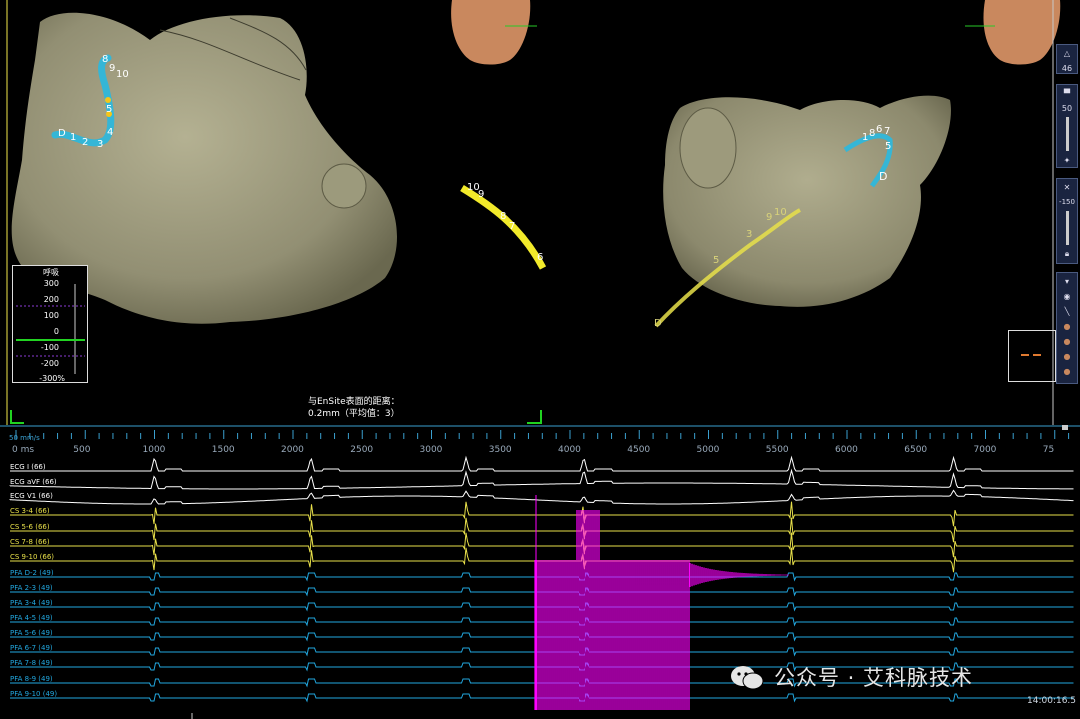 This screenshot has width=1080, height=719. What do you see at coordinates (110, 132) in the screenshot?
I see `electrode-label: 4` at bounding box center [110, 132].